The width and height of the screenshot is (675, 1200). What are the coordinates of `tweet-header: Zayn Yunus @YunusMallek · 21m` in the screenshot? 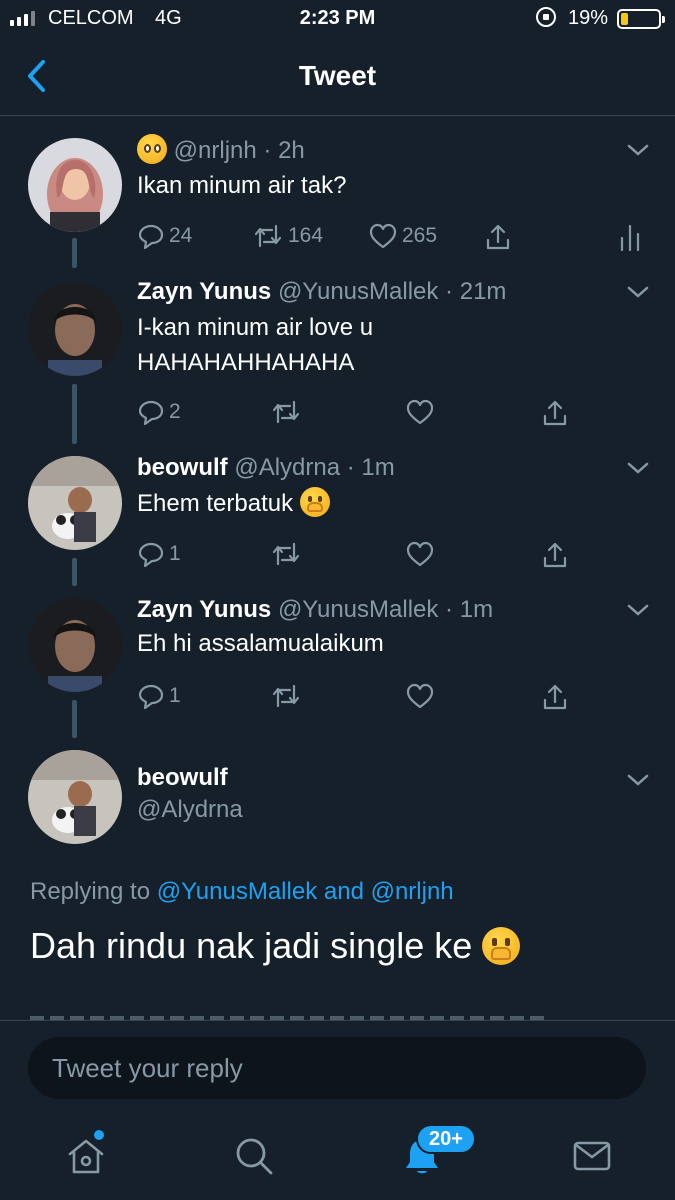 It's located at (322, 291).